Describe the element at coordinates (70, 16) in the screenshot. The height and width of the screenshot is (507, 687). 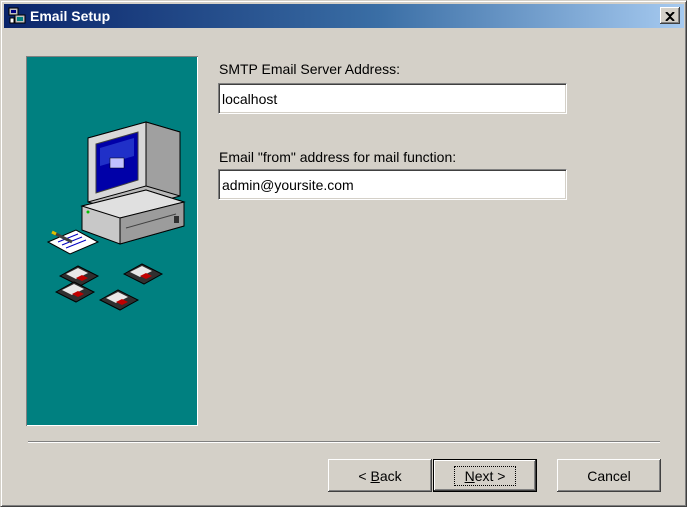
I see `window-title: Email Setup` at that location.